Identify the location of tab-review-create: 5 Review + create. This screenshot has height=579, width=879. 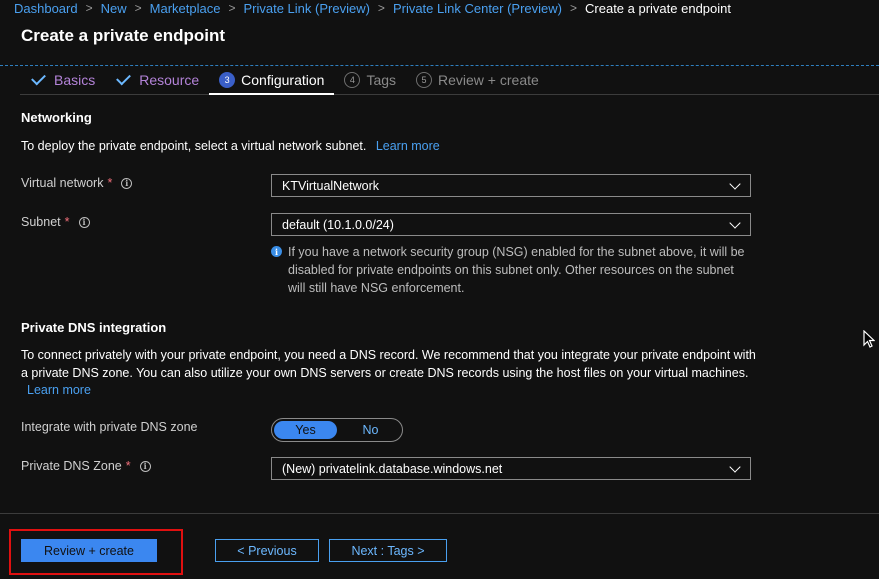
(477, 80).